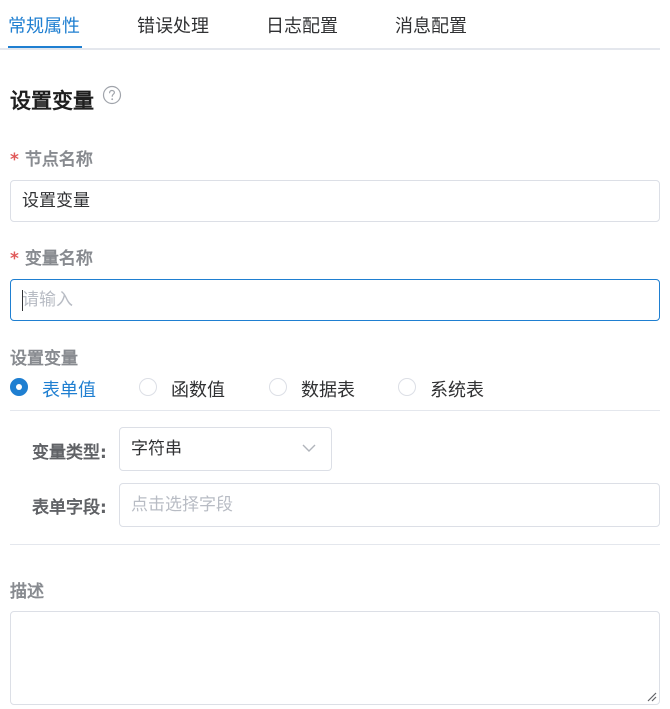 The image size is (670, 709). I want to click on question-circle-icon, so click(112, 95).